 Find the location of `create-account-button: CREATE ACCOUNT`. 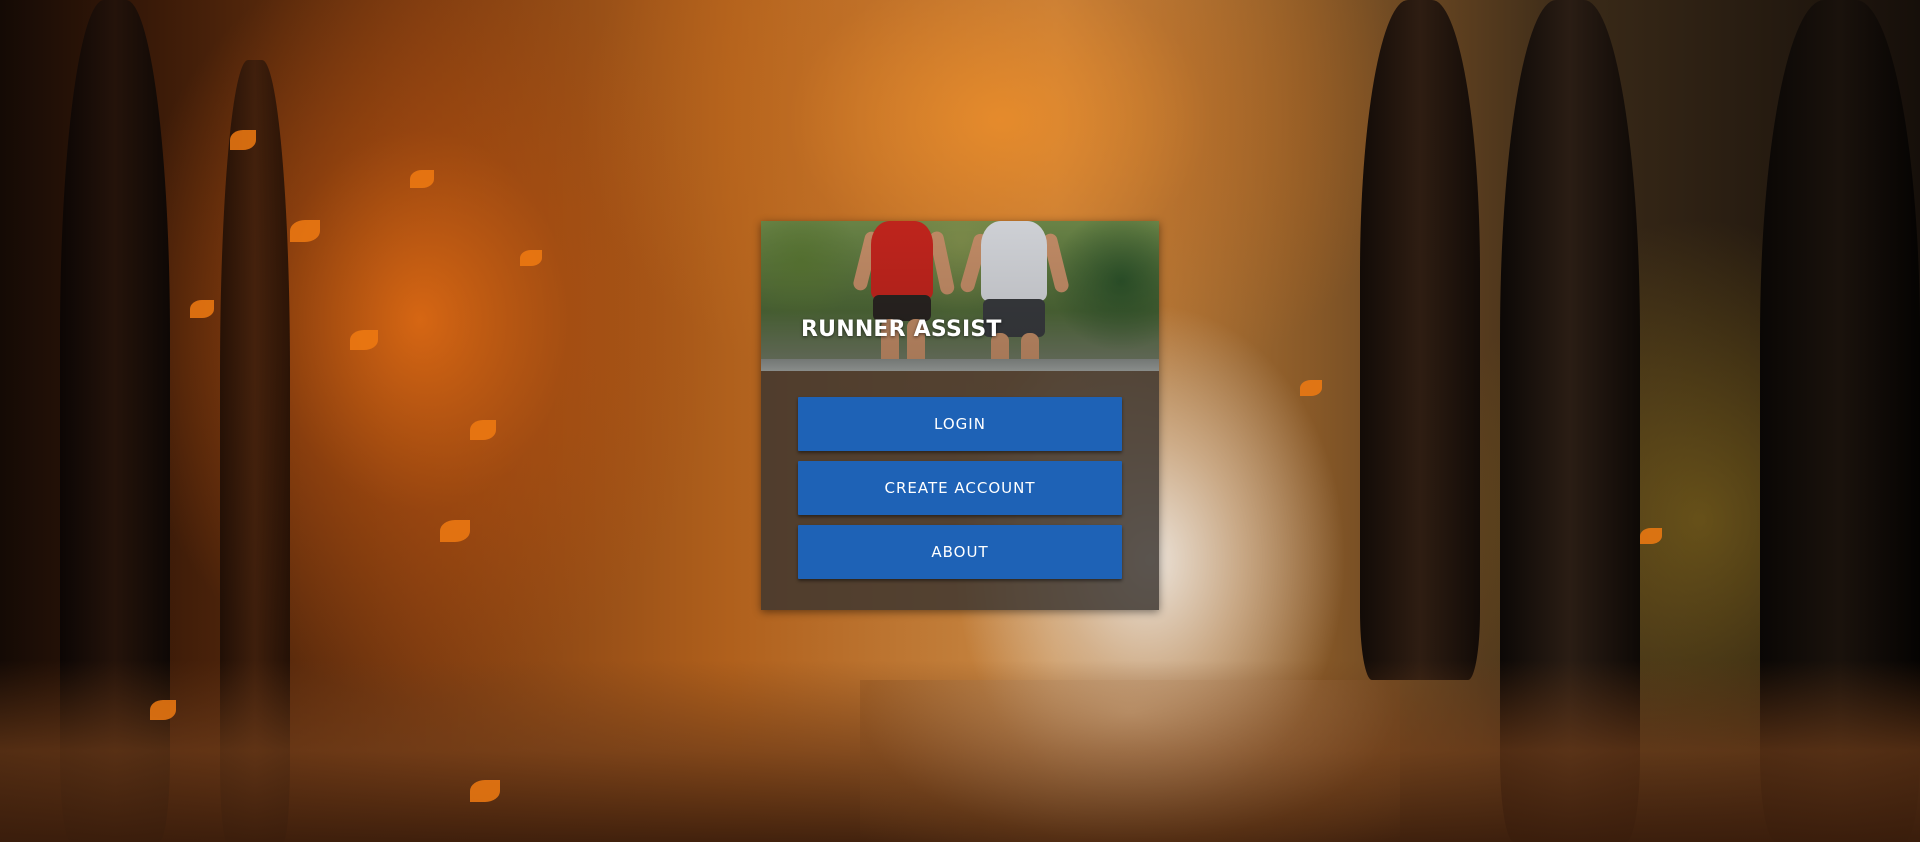

create-account-button: CREATE ACCOUNT is located at coordinates (960, 488).